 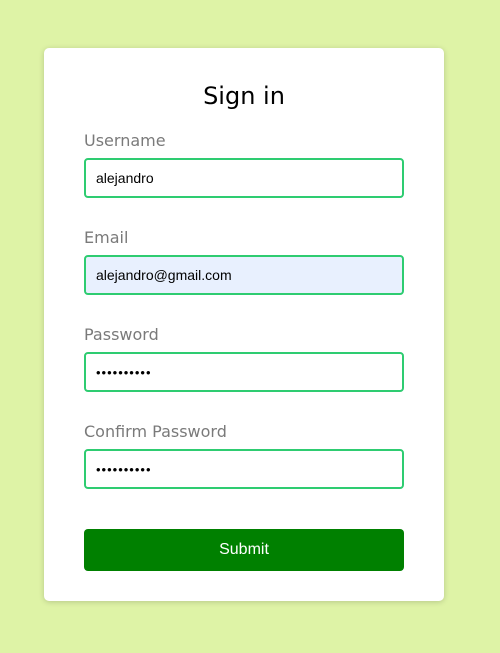 I want to click on username-input, so click(x=244, y=178).